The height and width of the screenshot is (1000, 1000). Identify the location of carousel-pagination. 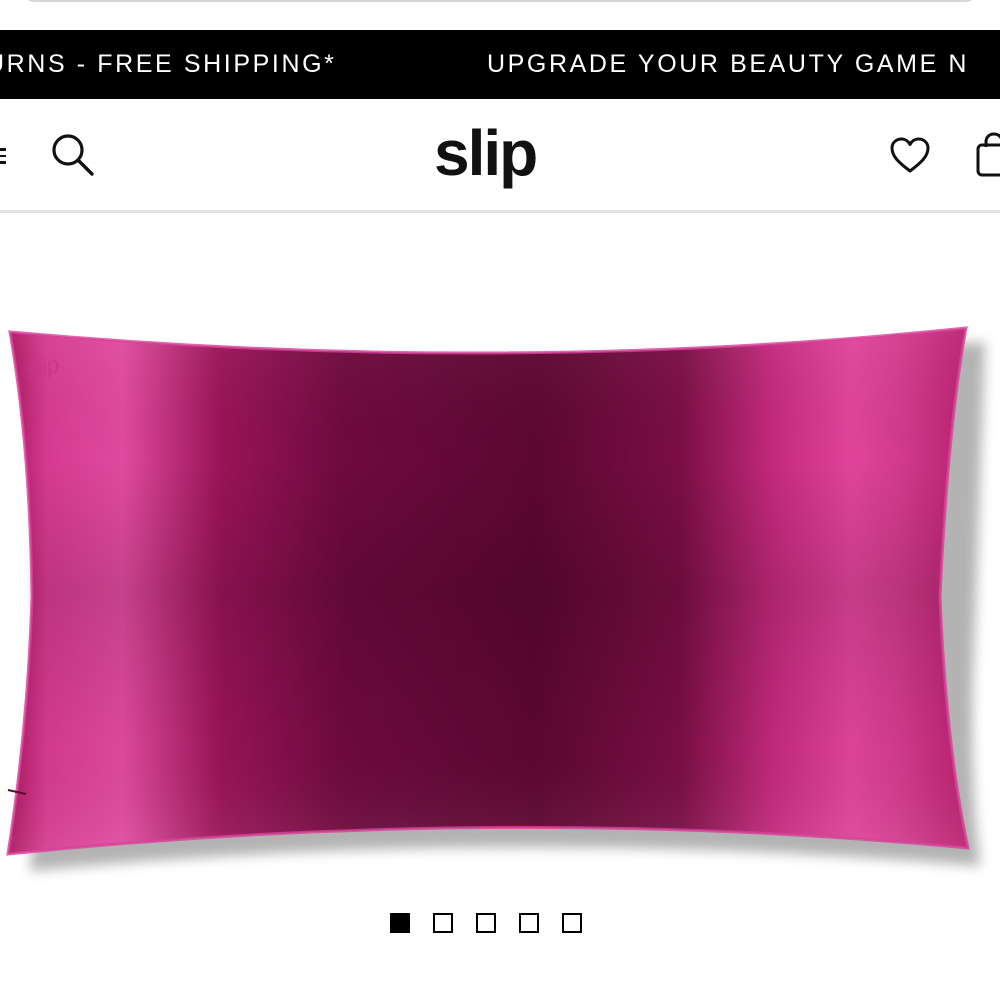
(486, 923).